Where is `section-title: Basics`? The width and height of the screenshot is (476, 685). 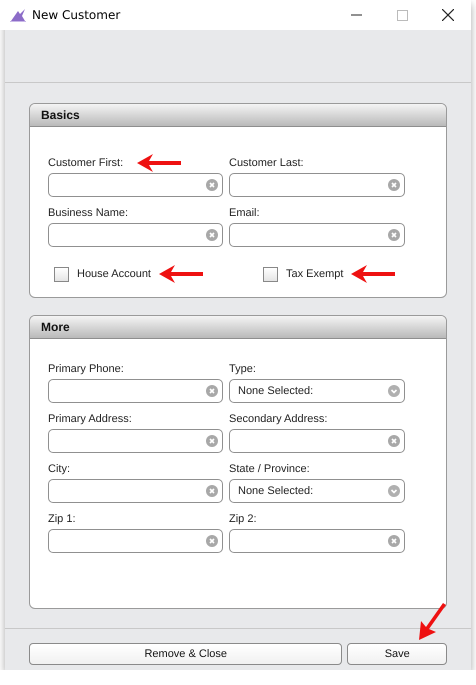
section-title: Basics is located at coordinates (60, 115).